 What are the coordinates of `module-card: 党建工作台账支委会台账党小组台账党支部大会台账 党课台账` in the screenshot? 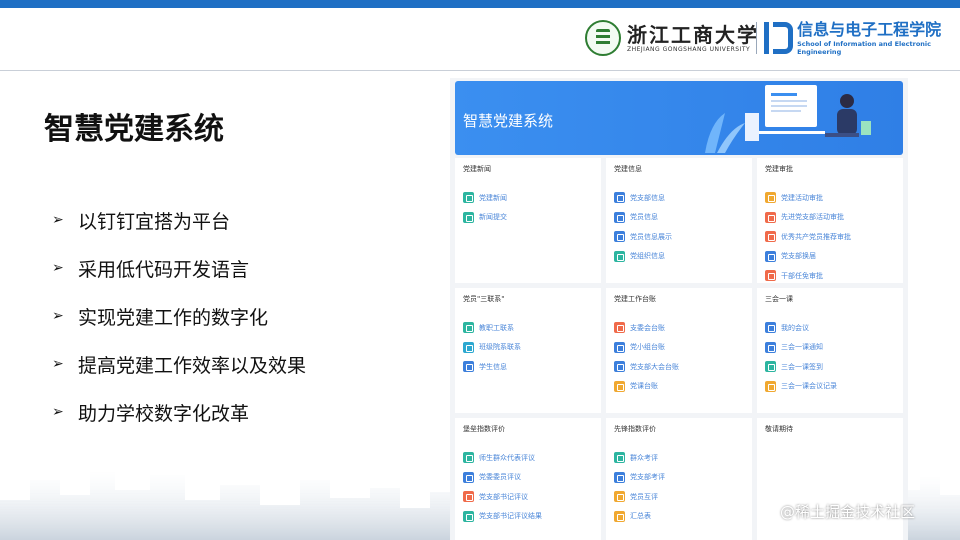 It's located at (679, 350).